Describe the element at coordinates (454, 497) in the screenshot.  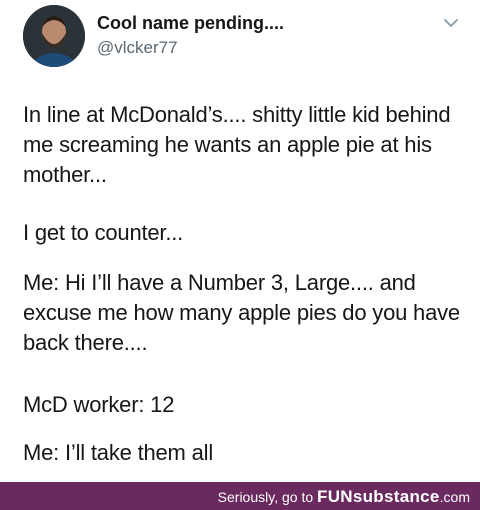
I see `brand-suffix: .com` at that location.